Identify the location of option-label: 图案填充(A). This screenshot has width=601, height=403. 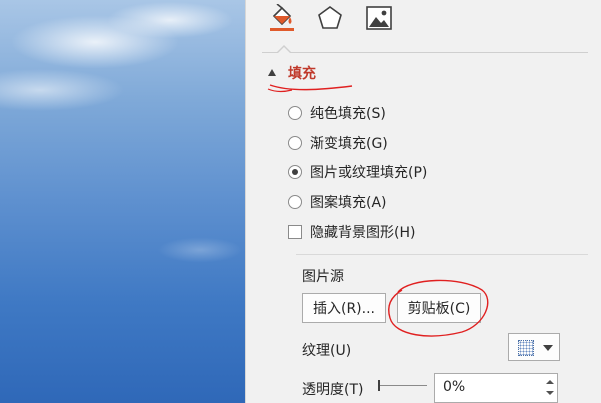
(348, 203).